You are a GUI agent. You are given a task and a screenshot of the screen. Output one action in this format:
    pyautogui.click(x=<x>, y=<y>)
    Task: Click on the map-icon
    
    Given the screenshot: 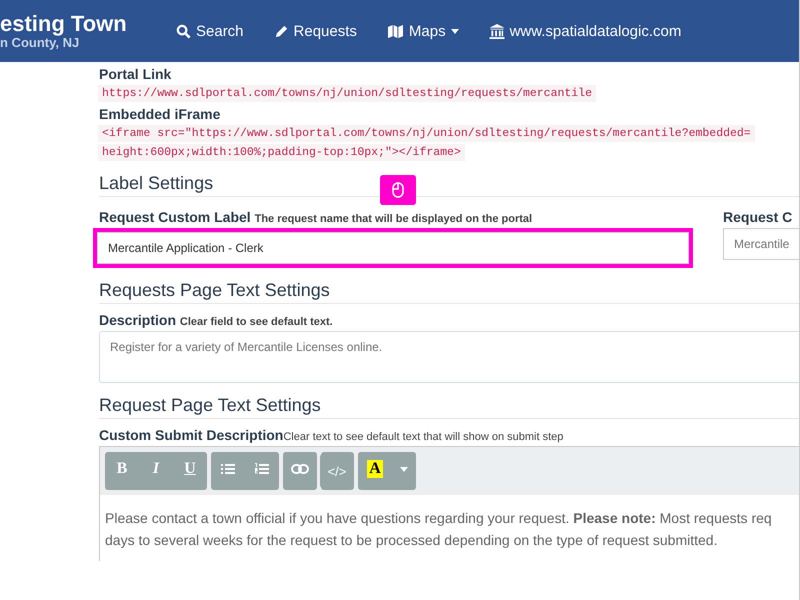 What is the action you would take?
    pyautogui.click(x=395, y=31)
    